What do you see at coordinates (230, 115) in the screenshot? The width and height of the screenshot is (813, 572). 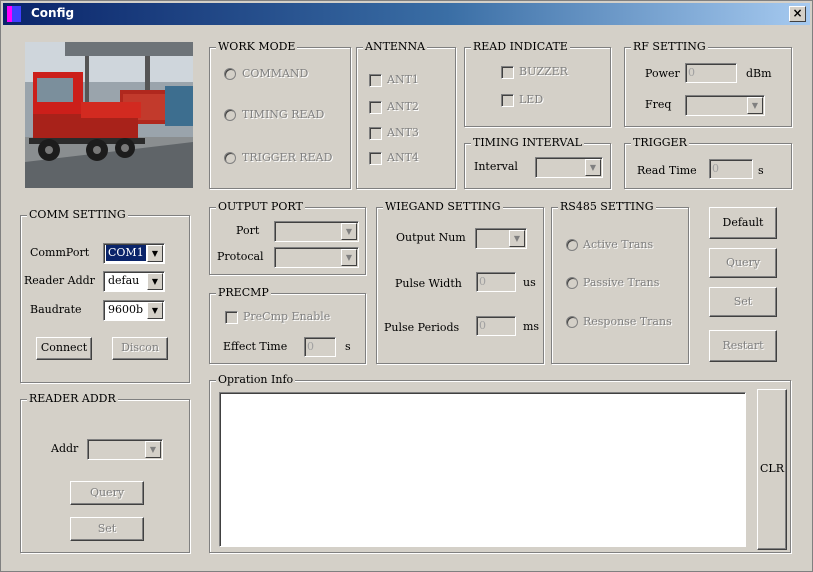 I see `timing-read-radio` at bounding box center [230, 115].